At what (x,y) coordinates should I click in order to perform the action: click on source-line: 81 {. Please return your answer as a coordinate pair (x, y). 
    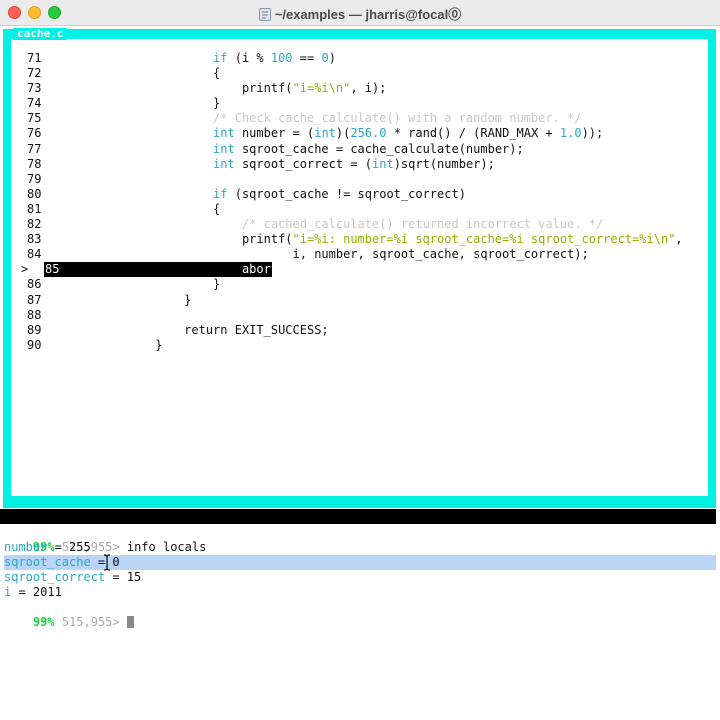
    Looking at the image, I should click on (360, 209).